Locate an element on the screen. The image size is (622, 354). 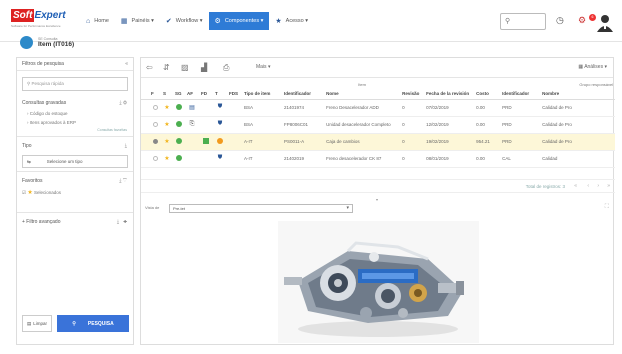
group-header-responsible: Grupo responsável is located at coordinates (596, 84).